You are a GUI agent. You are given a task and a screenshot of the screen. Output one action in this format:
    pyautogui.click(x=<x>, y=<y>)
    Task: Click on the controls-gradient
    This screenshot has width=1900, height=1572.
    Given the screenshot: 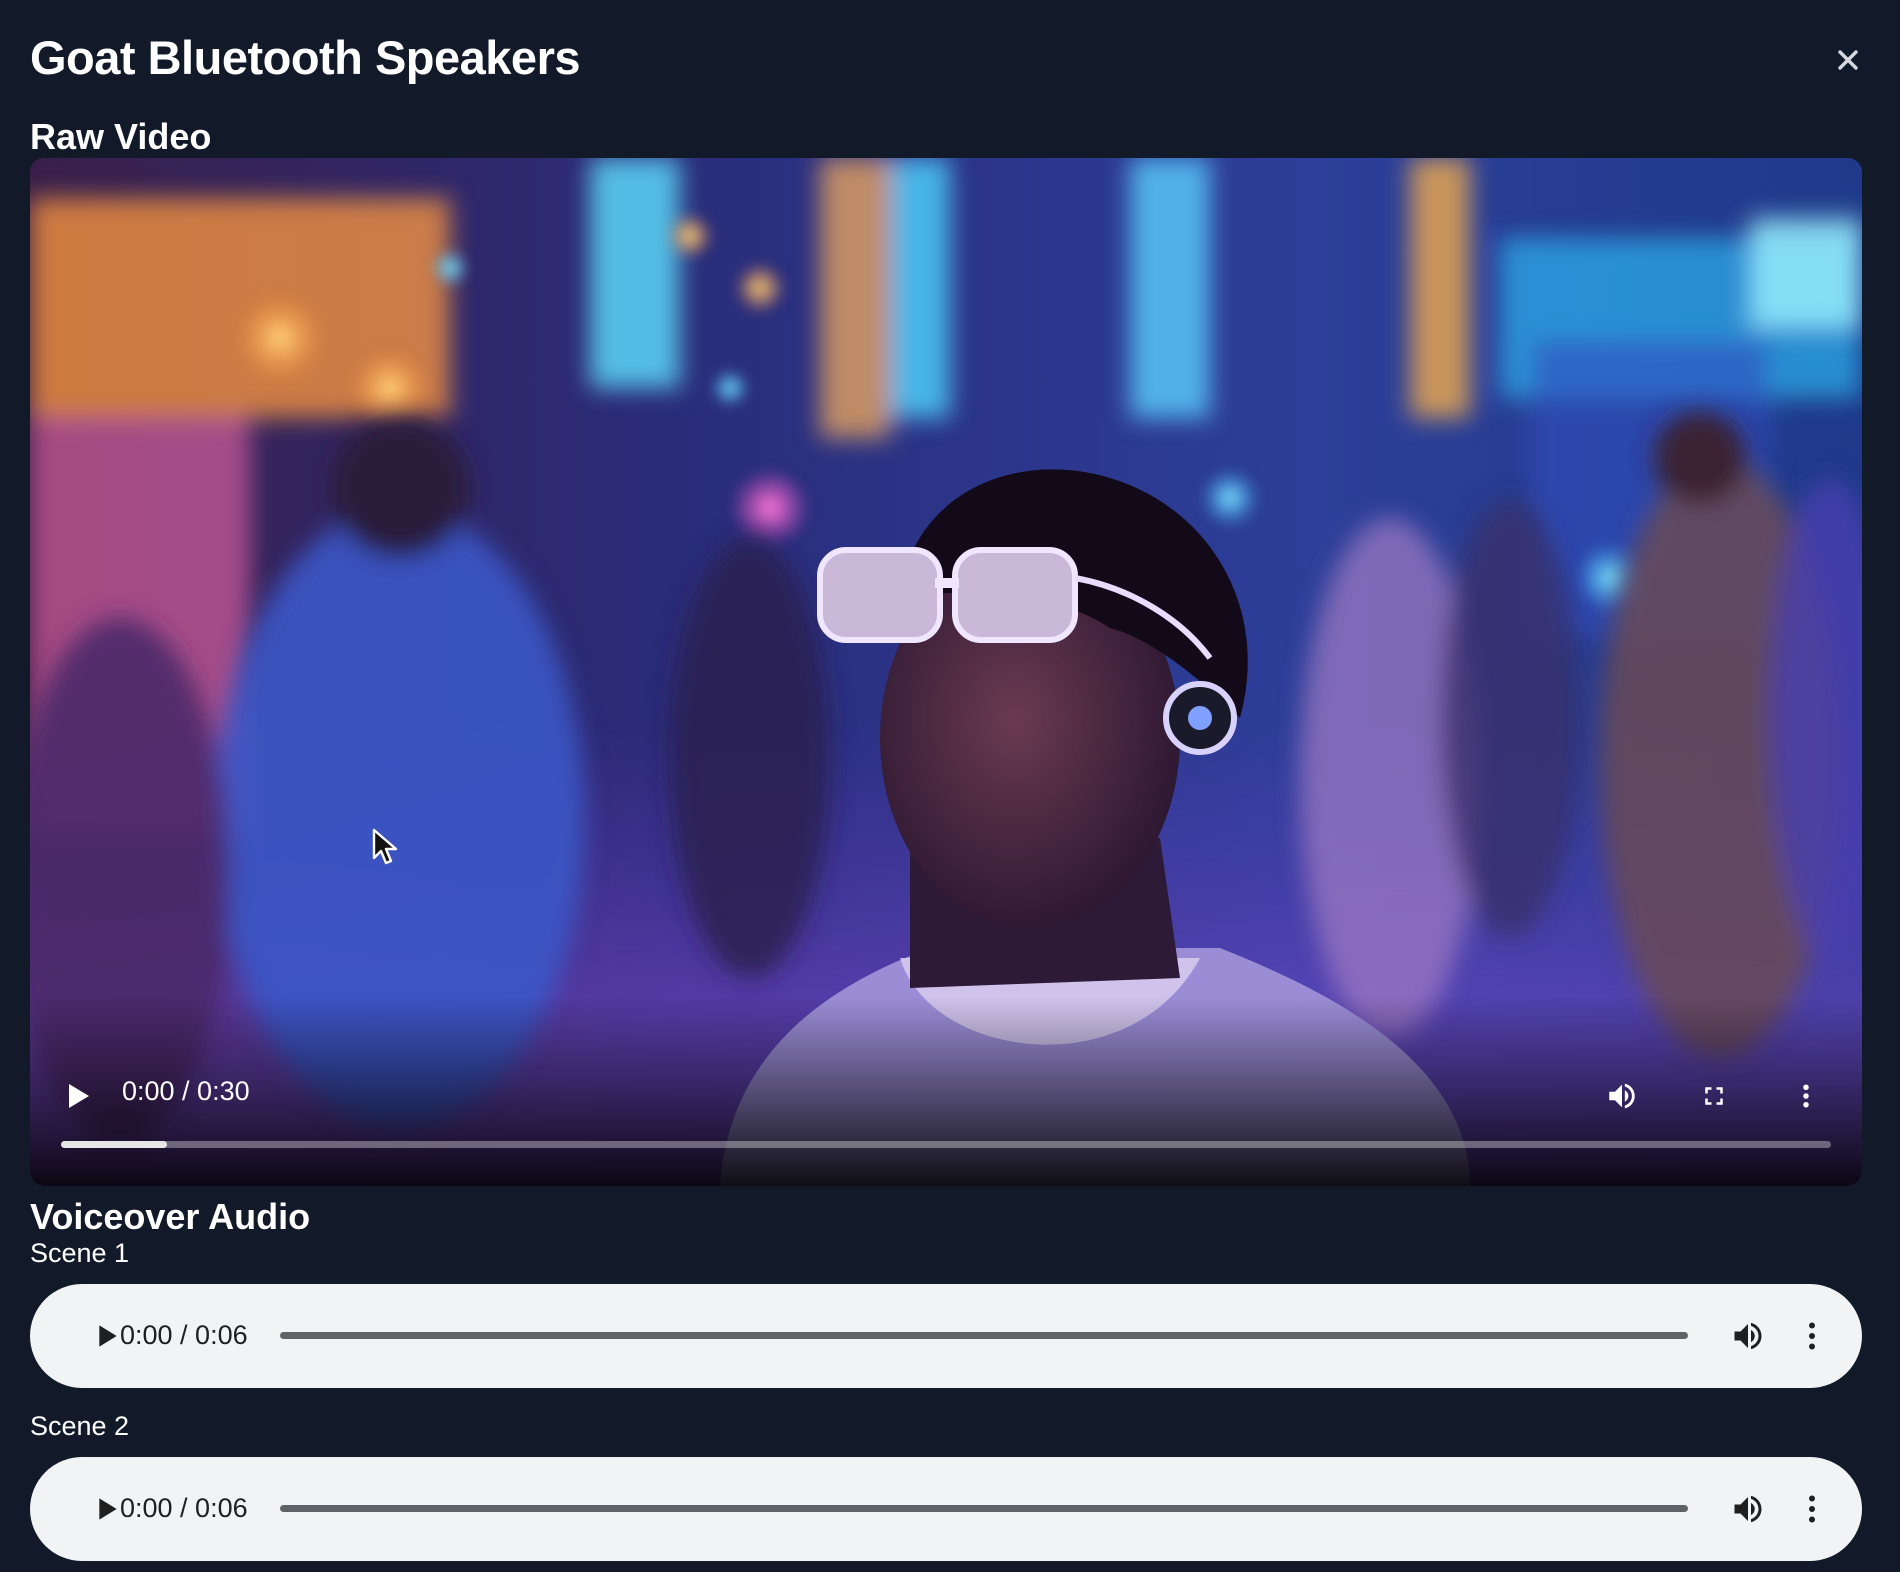 What is the action you would take?
    pyautogui.click(x=946, y=1091)
    